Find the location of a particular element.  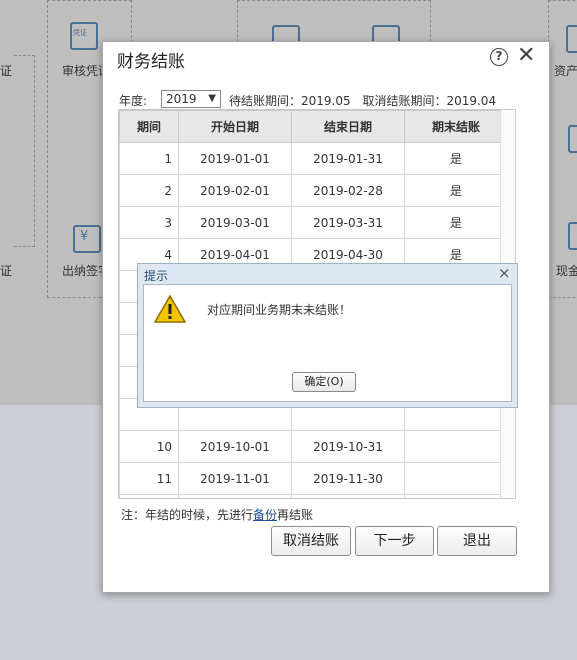

side-icon is located at coordinates (572, 139).